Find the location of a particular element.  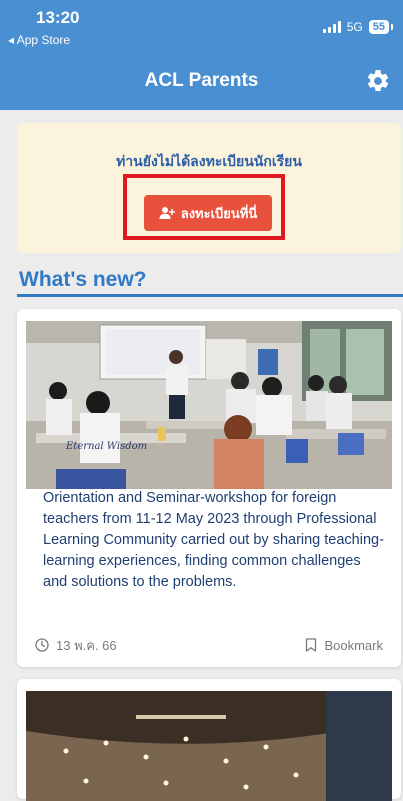

app-title: ACL Parents is located at coordinates (201, 80).